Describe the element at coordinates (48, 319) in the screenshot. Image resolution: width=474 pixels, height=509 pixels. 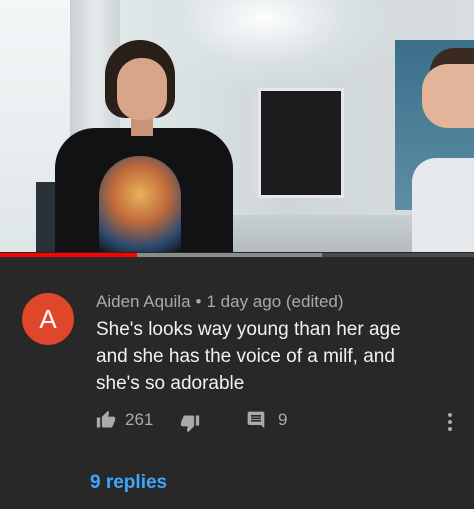
I see `avatar: A` at that location.